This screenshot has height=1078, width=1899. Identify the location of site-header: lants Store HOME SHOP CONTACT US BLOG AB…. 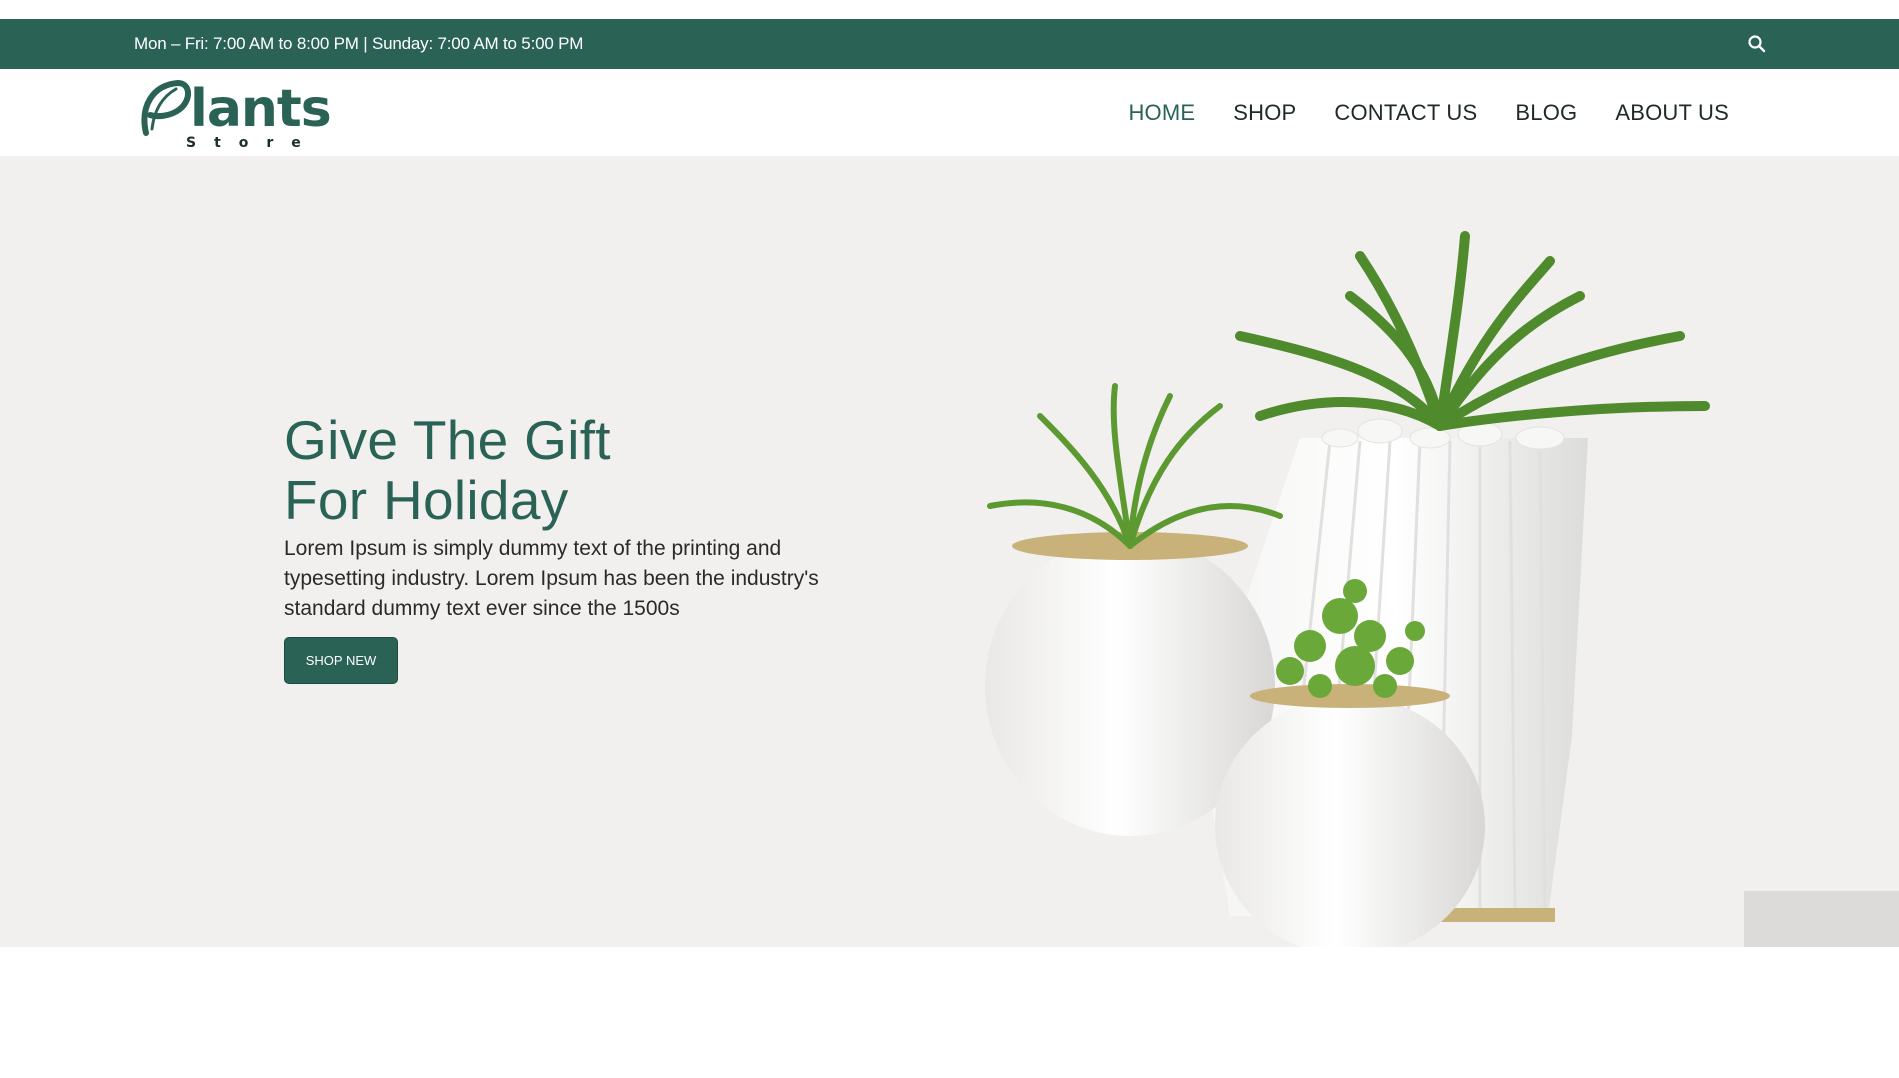
(949, 112).